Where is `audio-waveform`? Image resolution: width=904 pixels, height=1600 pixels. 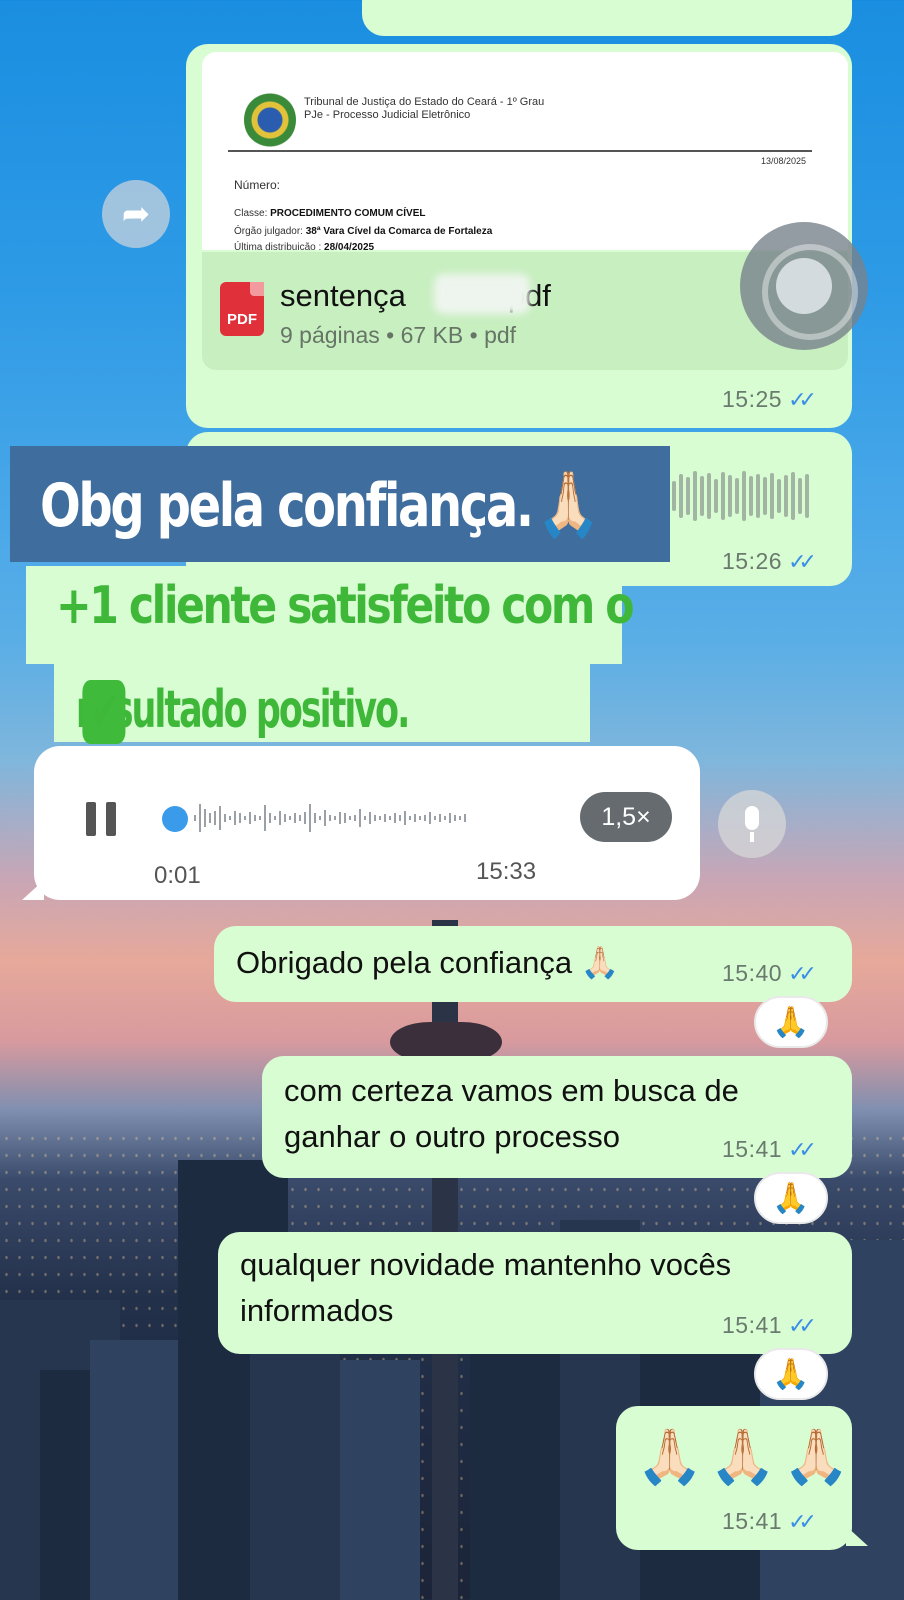 audio-waveform is located at coordinates (379, 818).